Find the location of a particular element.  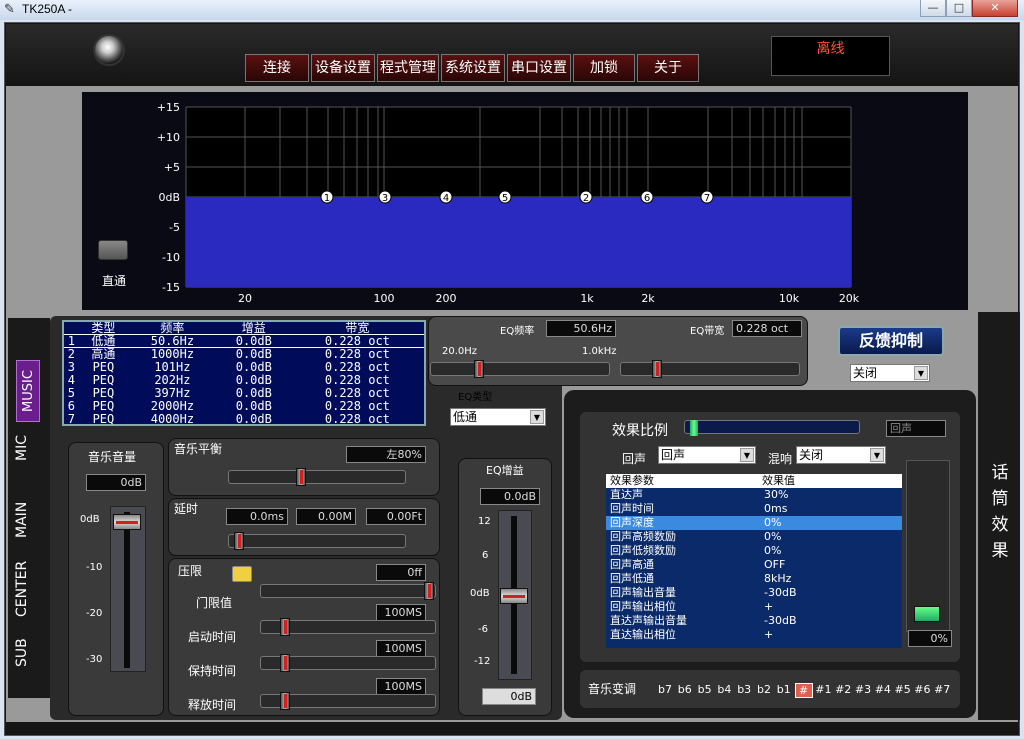

eq-bw-thumb is located at coordinates (657, 369).